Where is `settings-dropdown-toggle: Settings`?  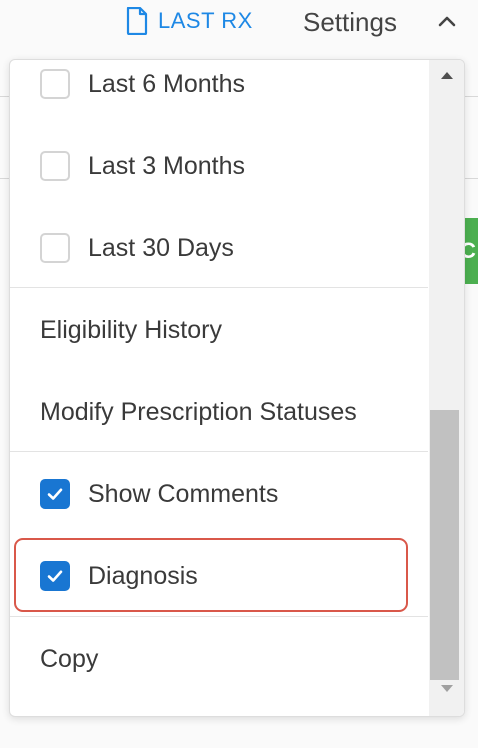
settings-dropdown-toggle: Settings is located at coordinates (350, 22).